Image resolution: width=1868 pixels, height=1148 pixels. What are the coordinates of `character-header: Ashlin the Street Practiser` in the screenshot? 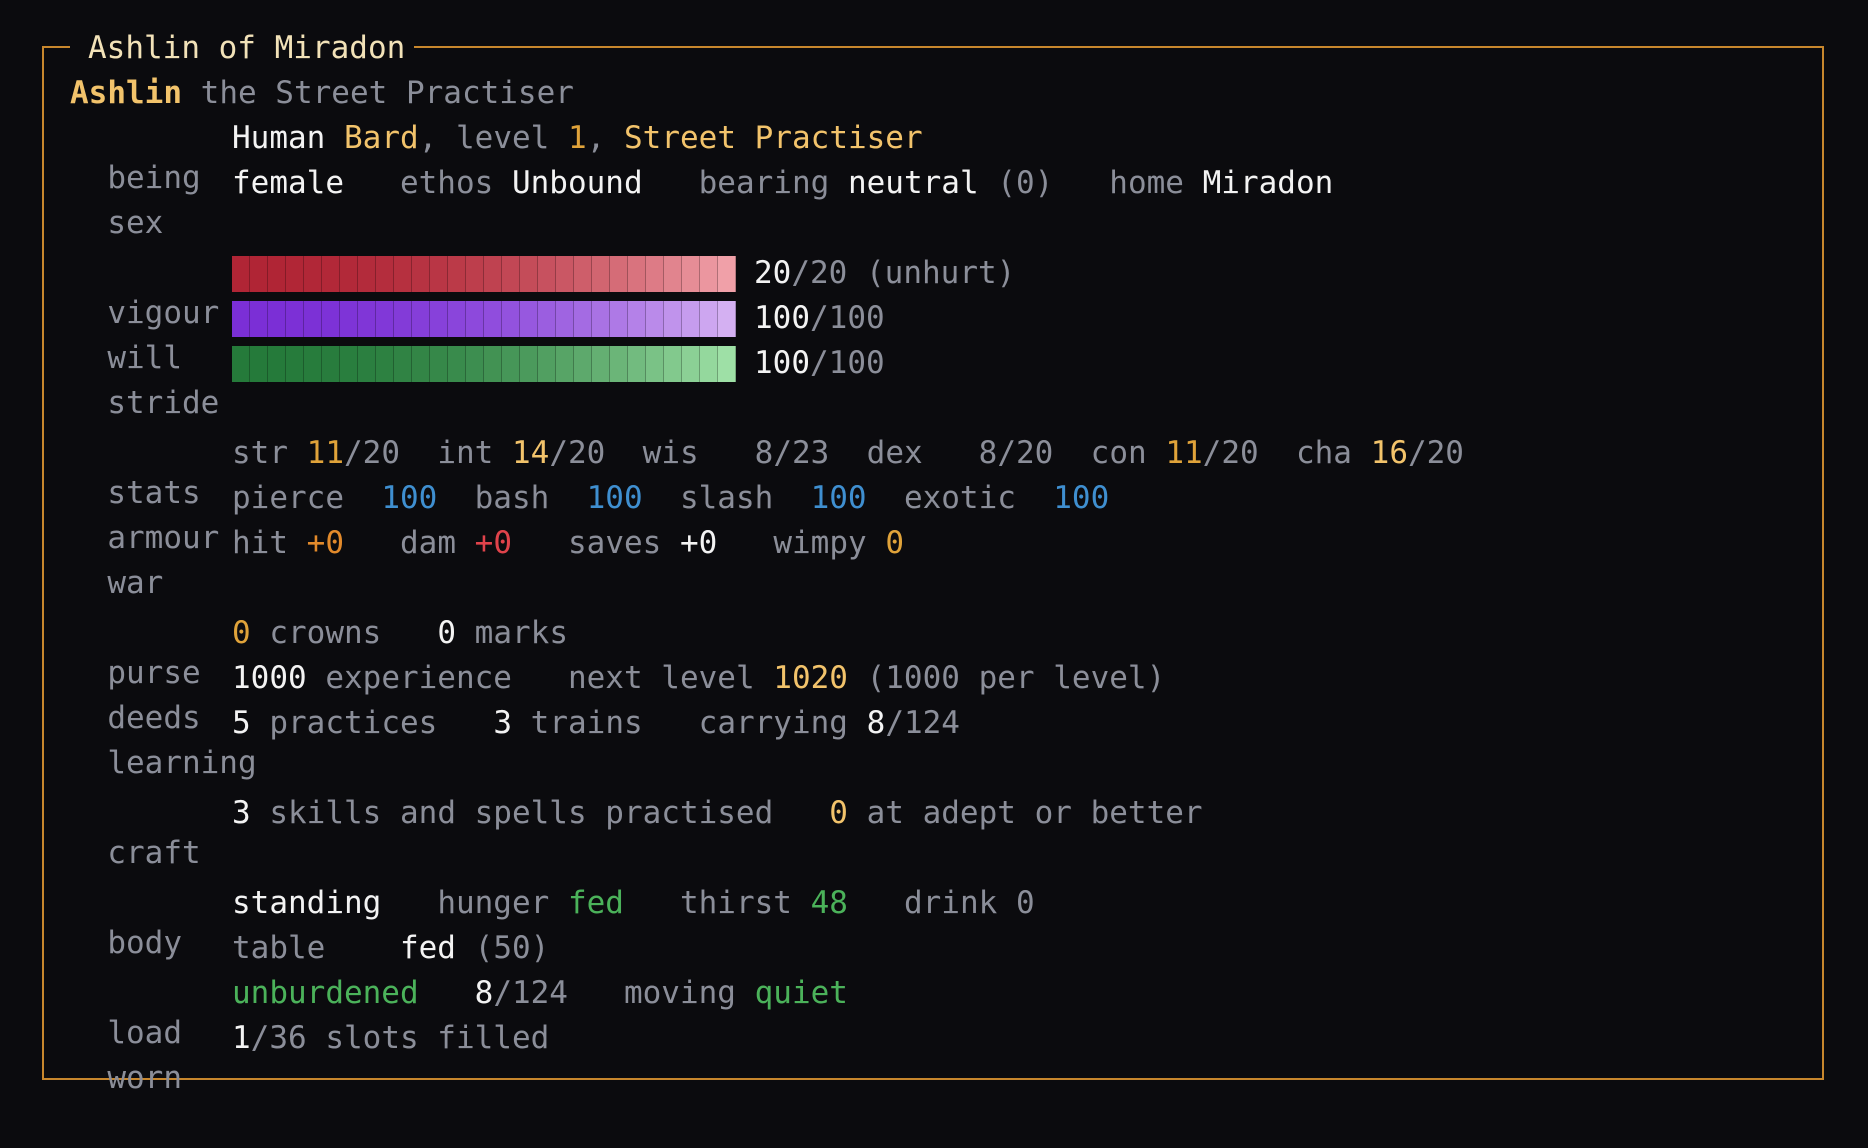 It's located at (322, 93).